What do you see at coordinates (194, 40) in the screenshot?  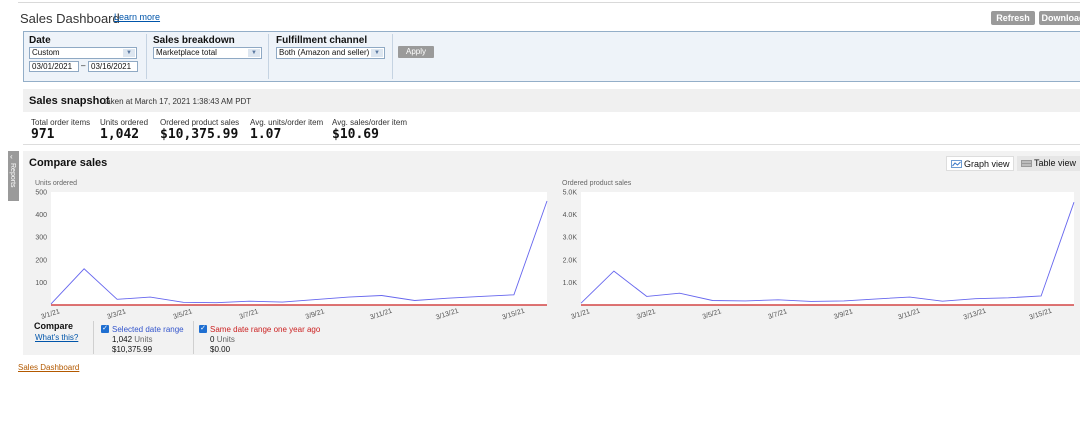 I see `sales-breakdown-label: Sales breakdown` at bounding box center [194, 40].